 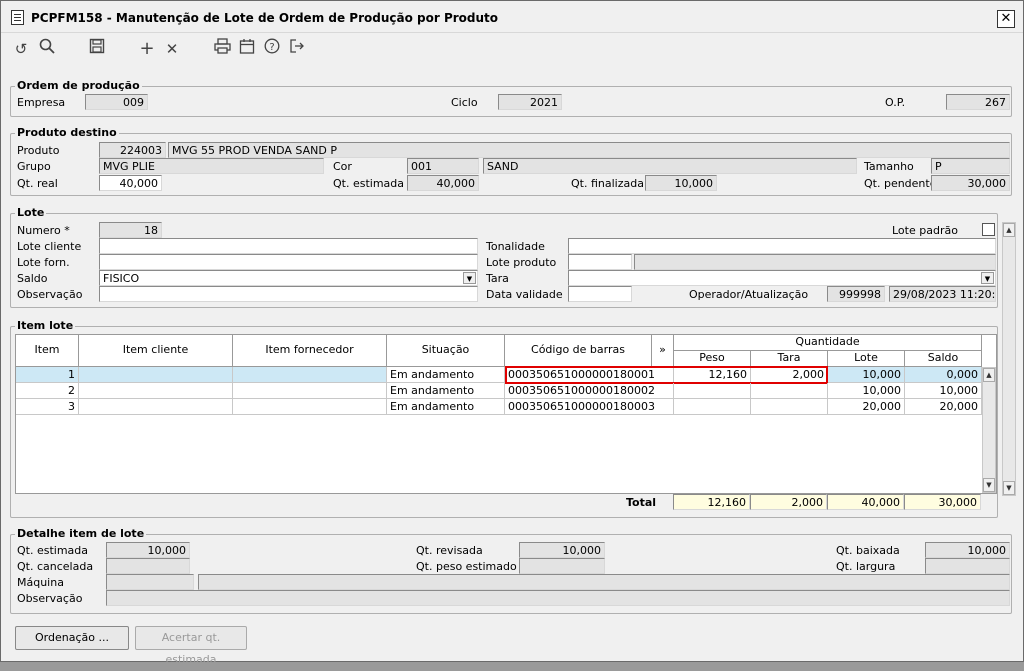 I want to click on table-row-cell-codigo: 000350651000000180003, so click(x=589, y=407).